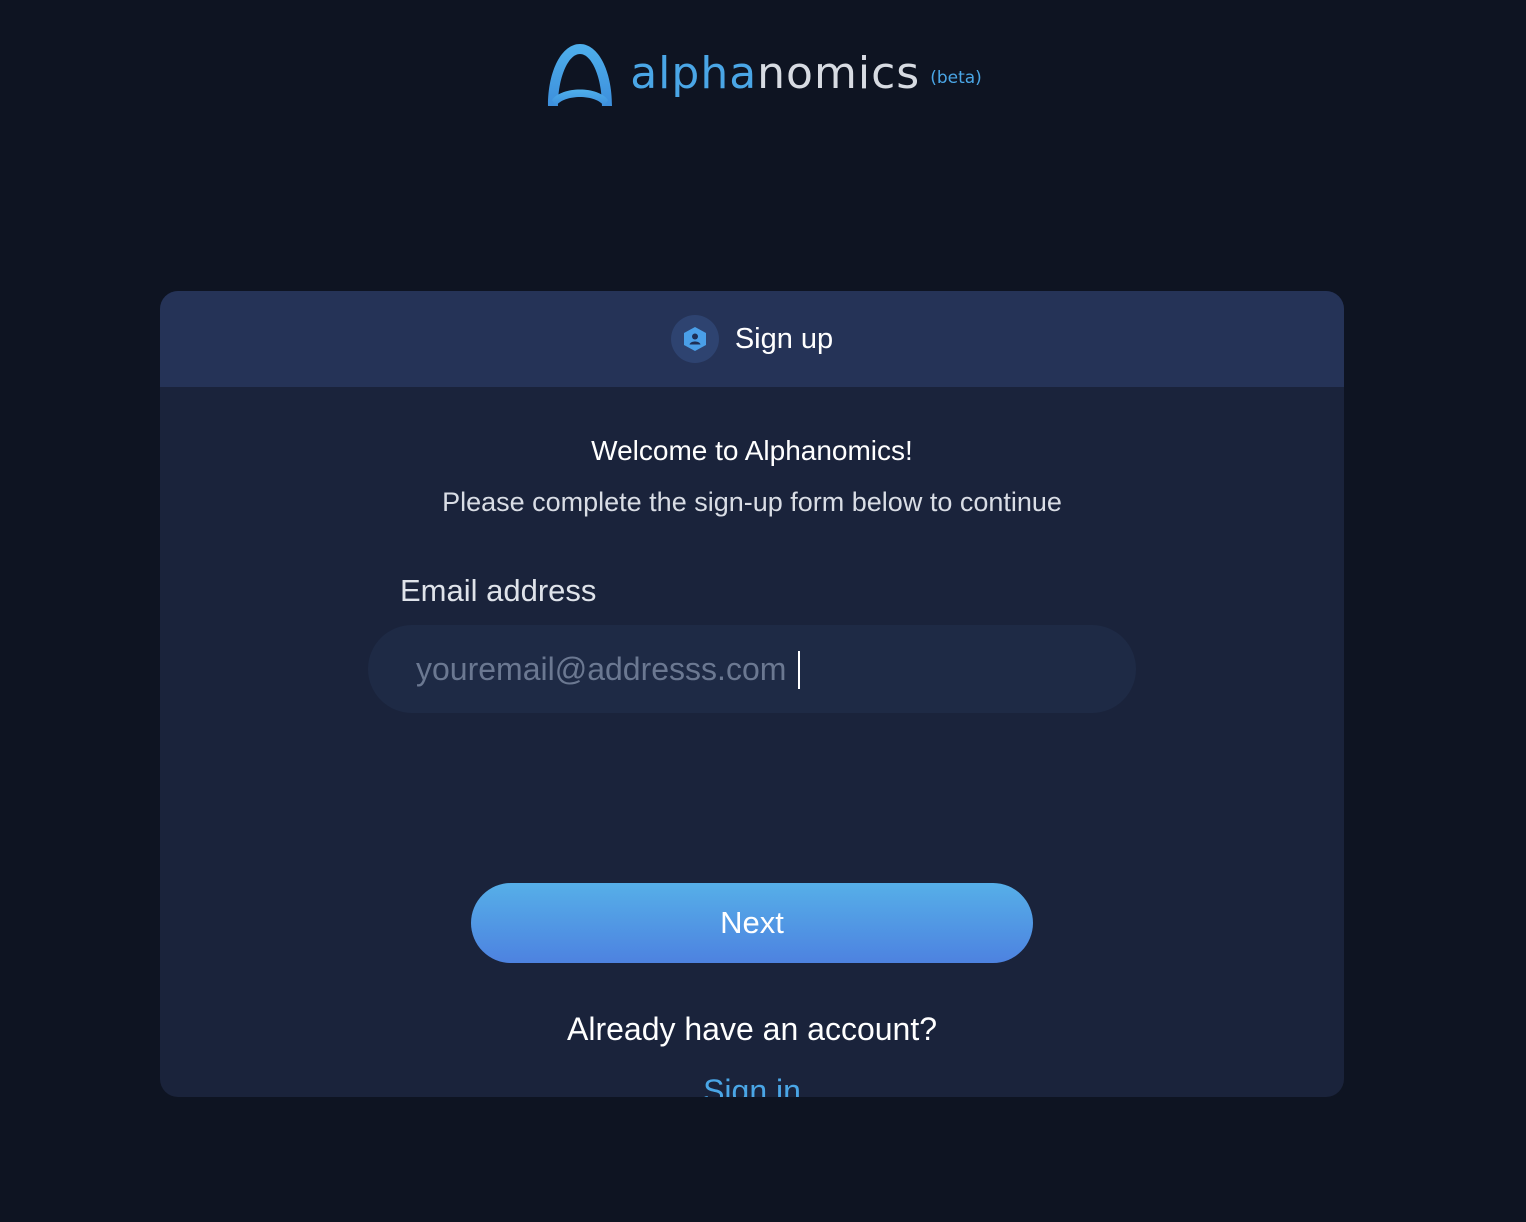 The height and width of the screenshot is (1222, 1526). I want to click on user-hexagon-icon, so click(694, 339).